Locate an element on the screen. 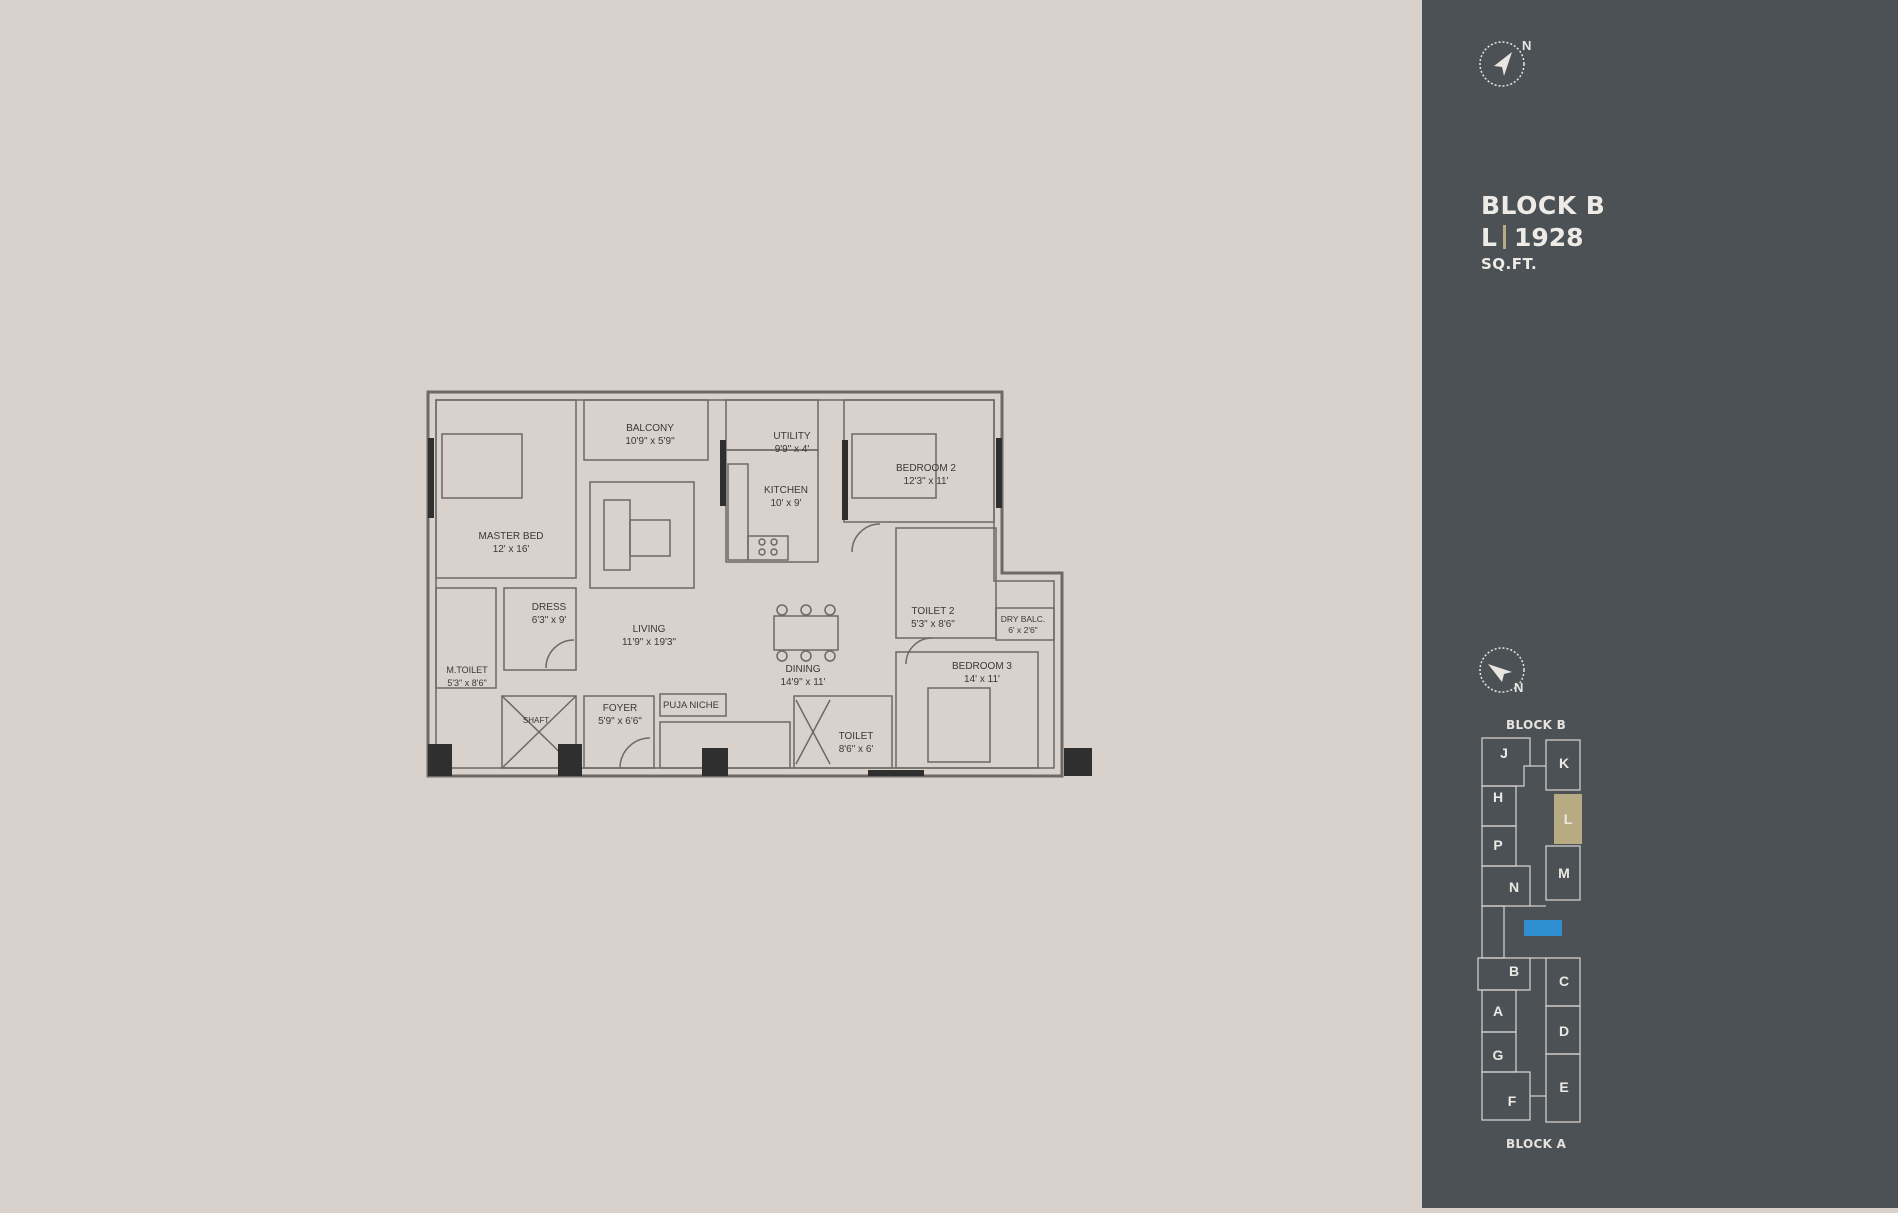 This screenshot has width=1898, height=1213. master-bed-furniture is located at coordinates (482, 466).